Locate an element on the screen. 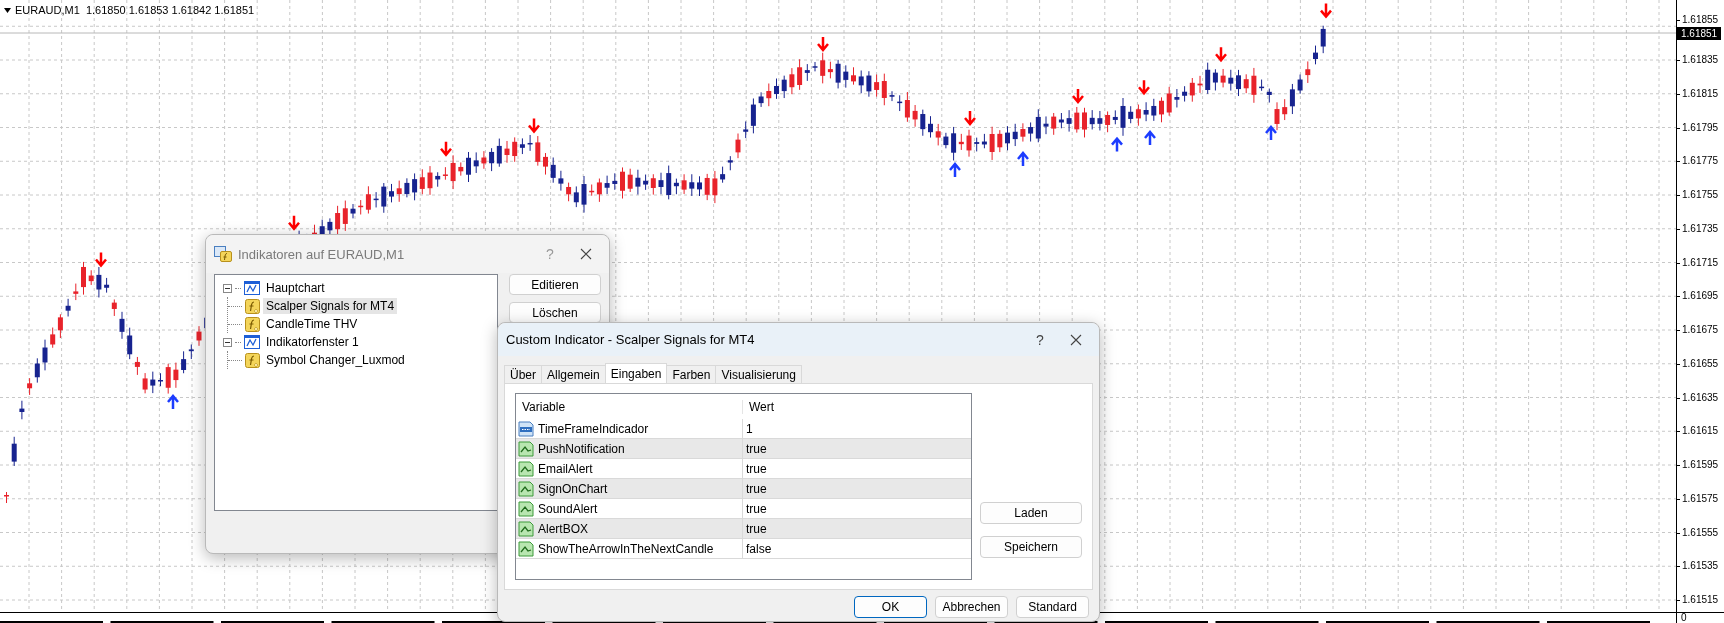 The height and width of the screenshot is (623, 1724). axis-label: 0 is located at coordinates (1683, 618).